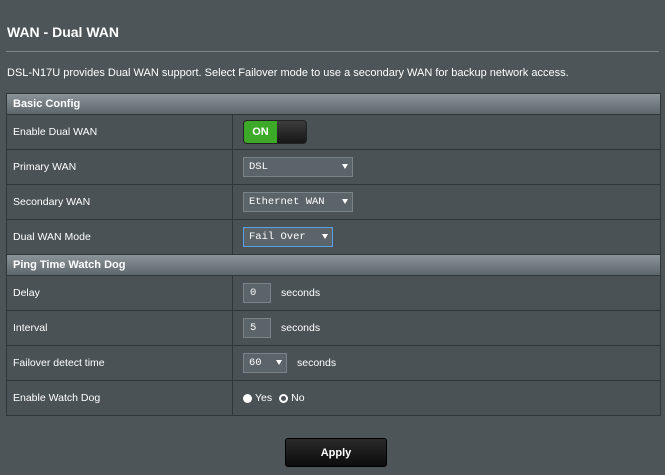  I want to click on delay-row: Delay 0 seconds, so click(333, 293).